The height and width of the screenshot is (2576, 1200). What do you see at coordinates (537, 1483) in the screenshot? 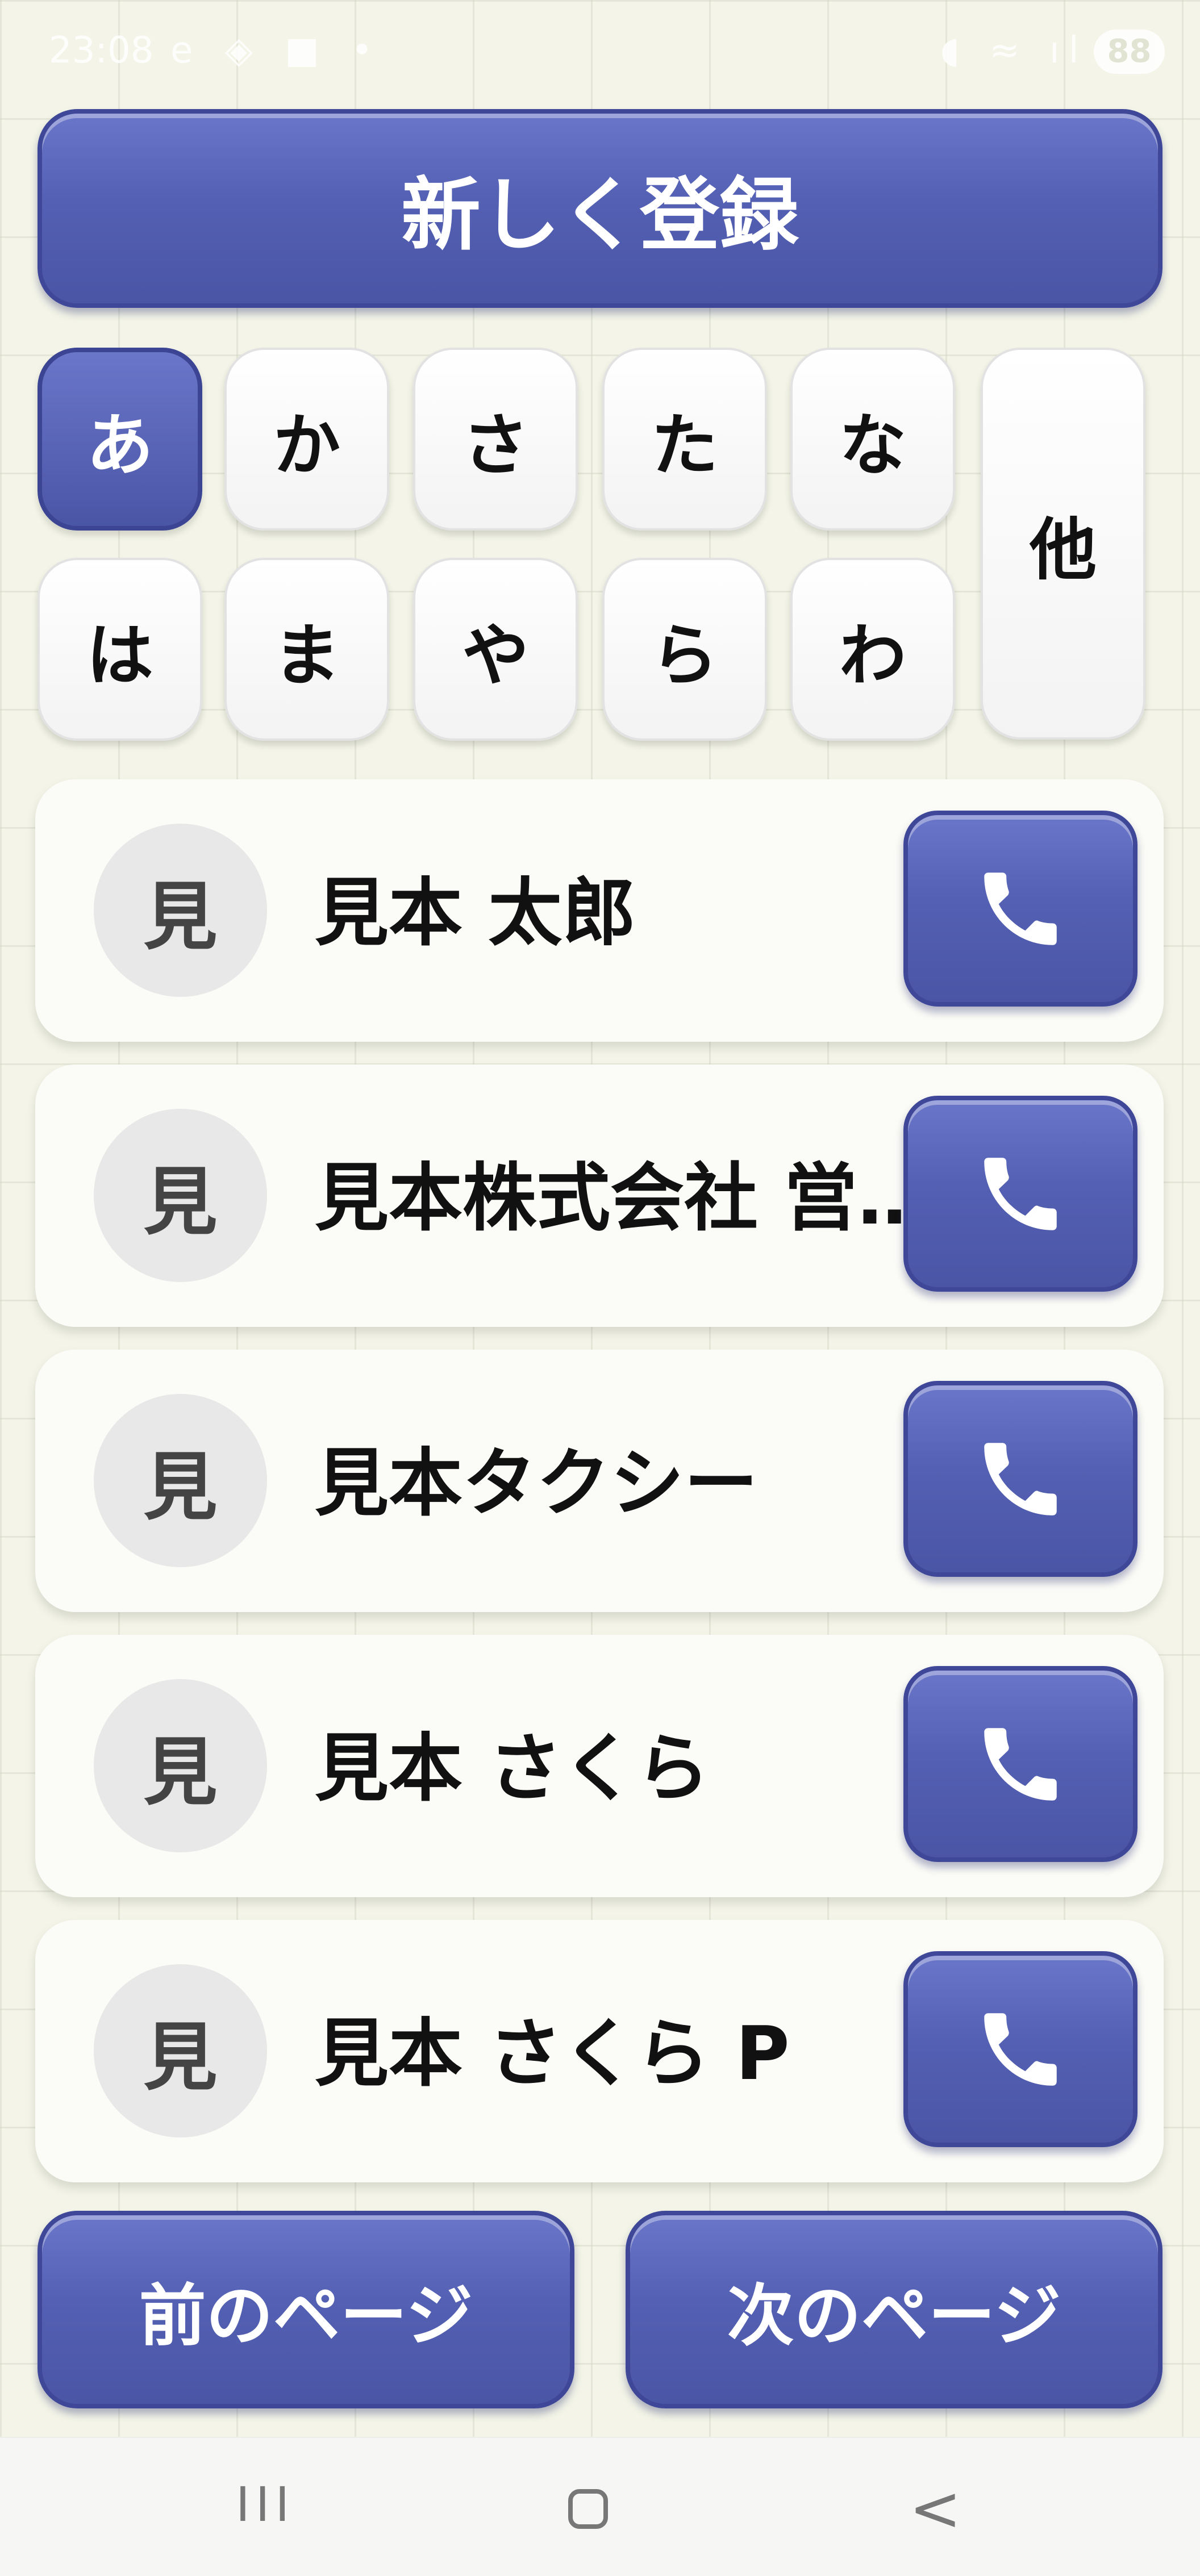
I see `contact-name: 見本タクシー` at bounding box center [537, 1483].